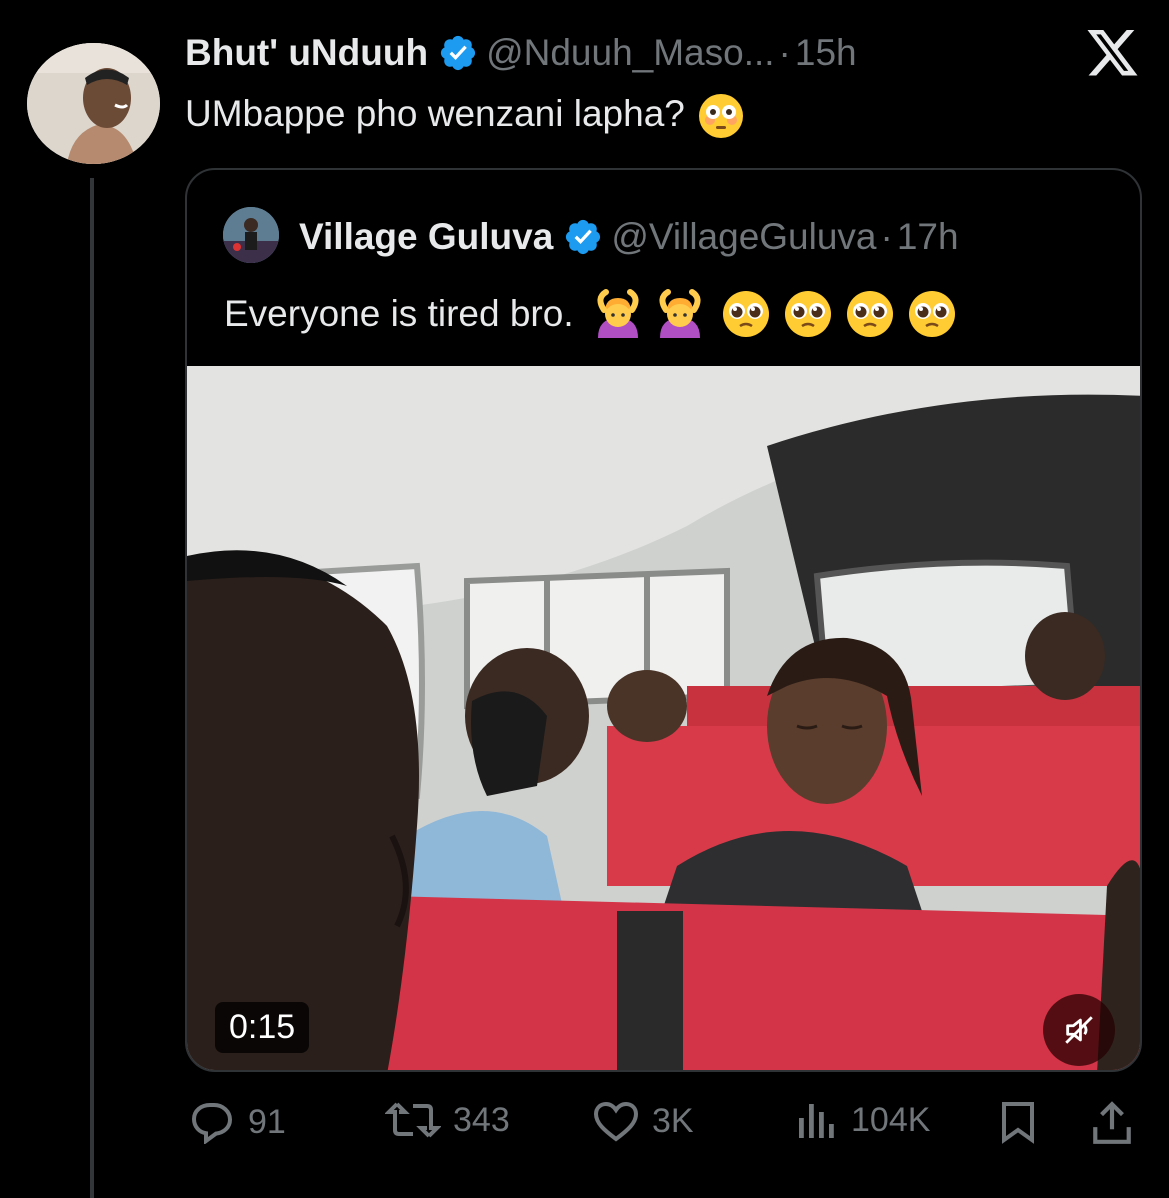  What do you see at coordinates (481, 1119) in the screenshot?
I see `retweet-count: 343` at bounding box center [481, 1119].